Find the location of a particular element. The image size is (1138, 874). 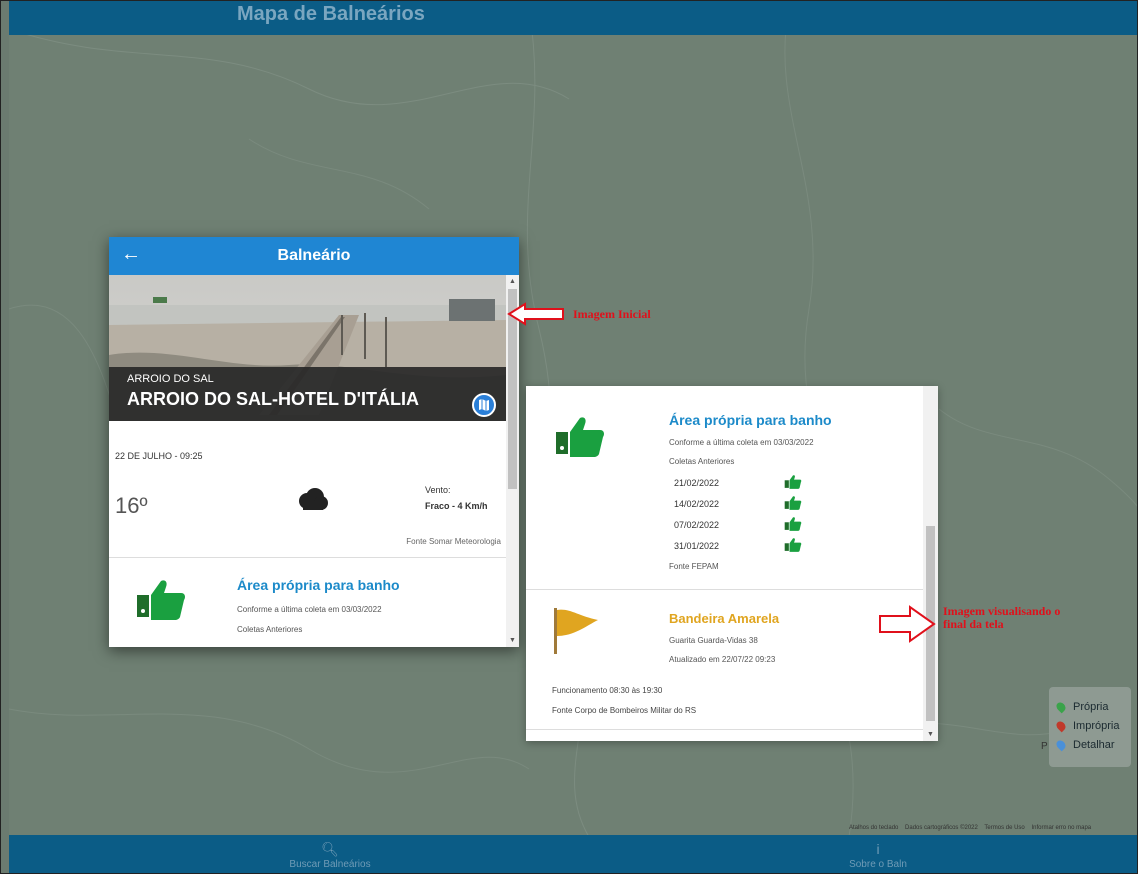

app-title: Mapa de Balneários is located at coordinates (331, 14).